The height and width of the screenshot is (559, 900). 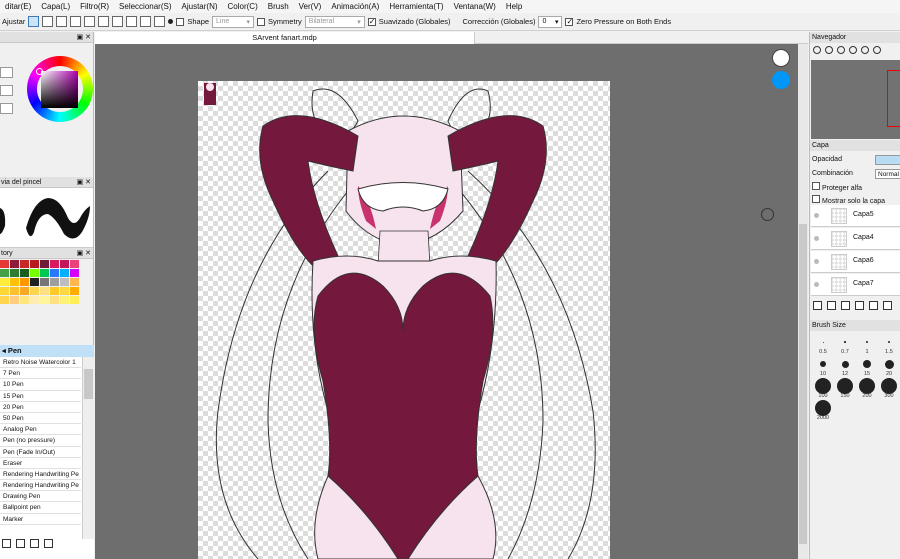 I want to click on rotate-right-icon, so click(x=877, y=50).